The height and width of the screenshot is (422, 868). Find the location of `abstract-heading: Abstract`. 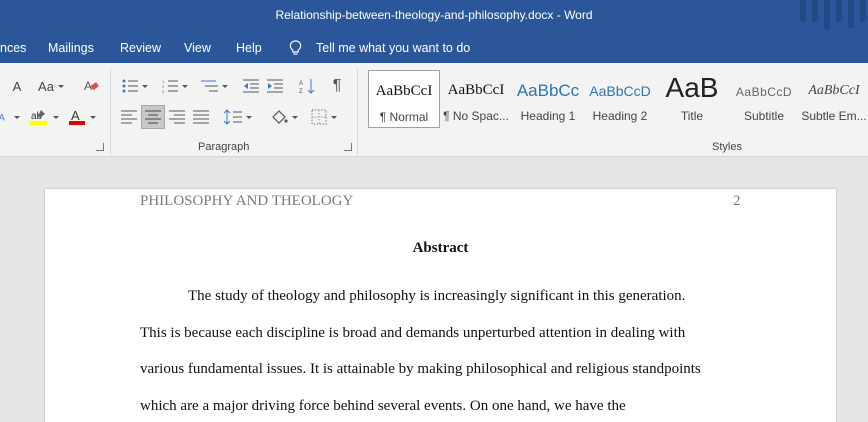

abstract-heading: Abstract is located at coordinates (440, 248).